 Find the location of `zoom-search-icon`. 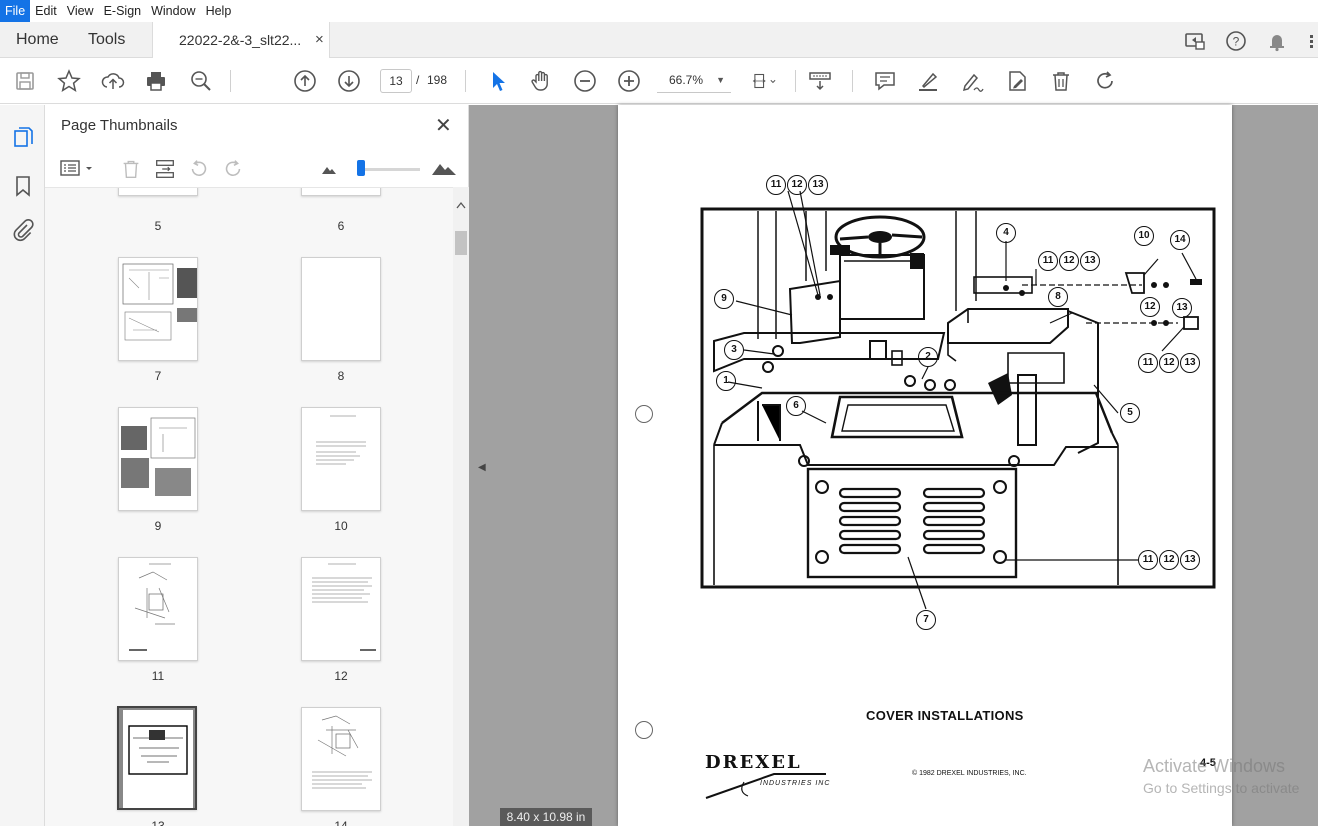

zoom-search-icon is located at coordinates (201, 81).